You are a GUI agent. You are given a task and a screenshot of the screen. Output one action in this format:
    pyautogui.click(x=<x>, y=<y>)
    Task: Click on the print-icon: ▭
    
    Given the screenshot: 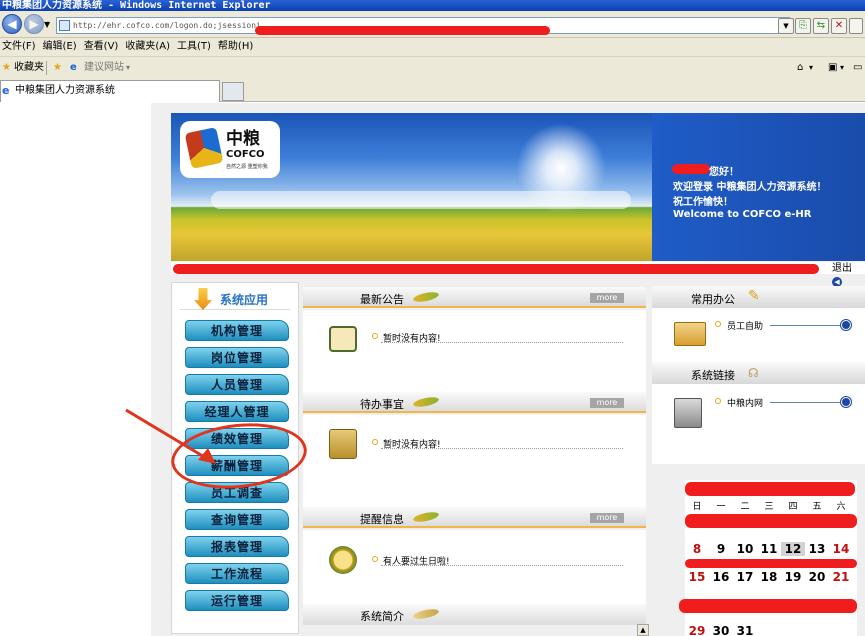 What is the action you would take?
    pyautogui.click(x=857, y=68)
    